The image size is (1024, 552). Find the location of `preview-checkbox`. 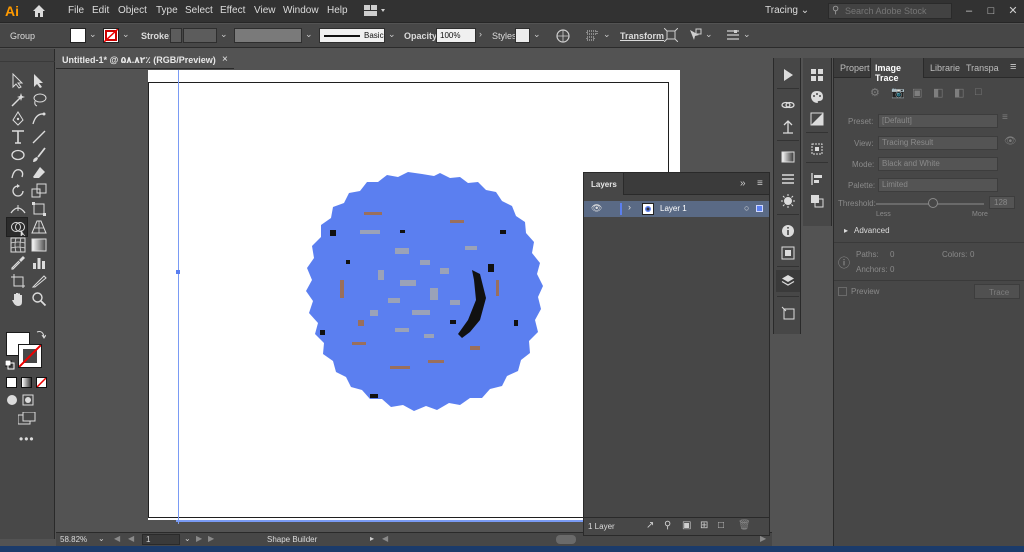

preview-checkbox is located at coordinates (842, 291).